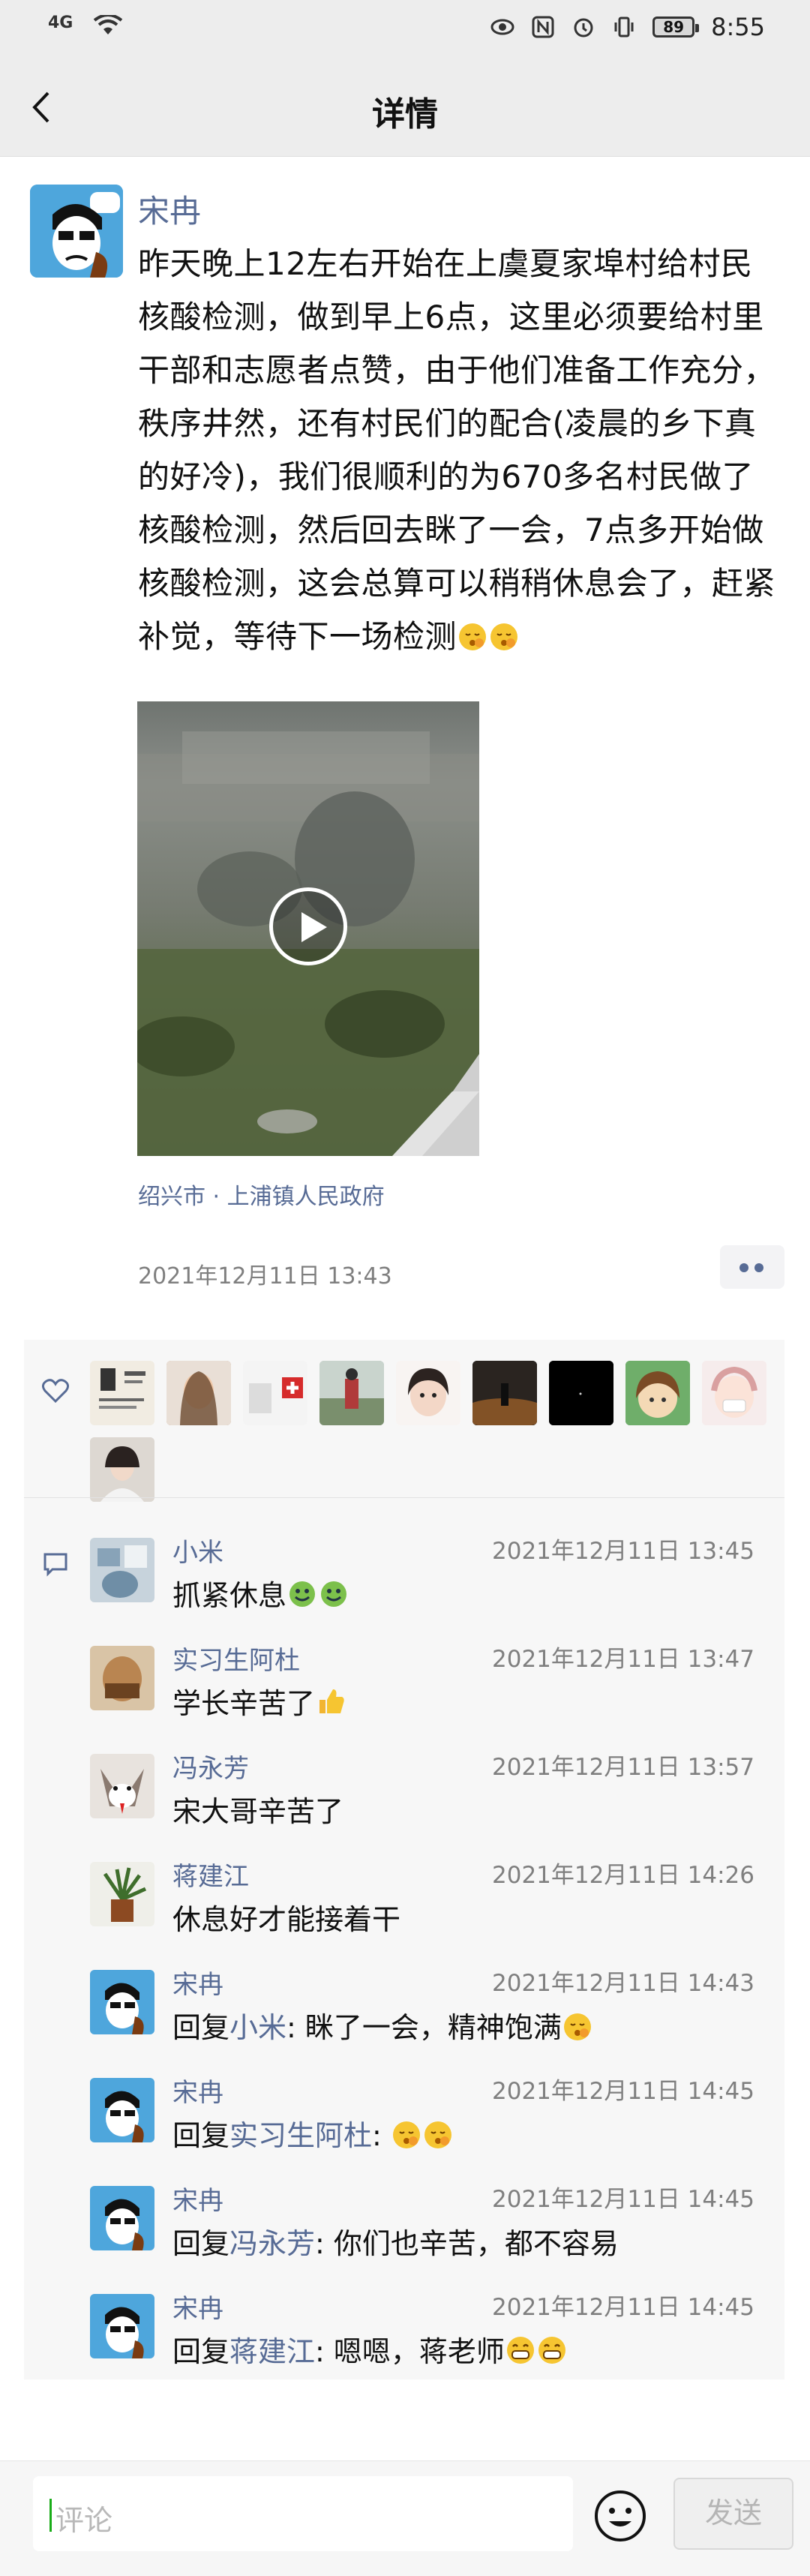 The width and height of the screenshot is (810, 2576). I want to click on comment-input-bar: 评论 发送, so click(405, 2518).